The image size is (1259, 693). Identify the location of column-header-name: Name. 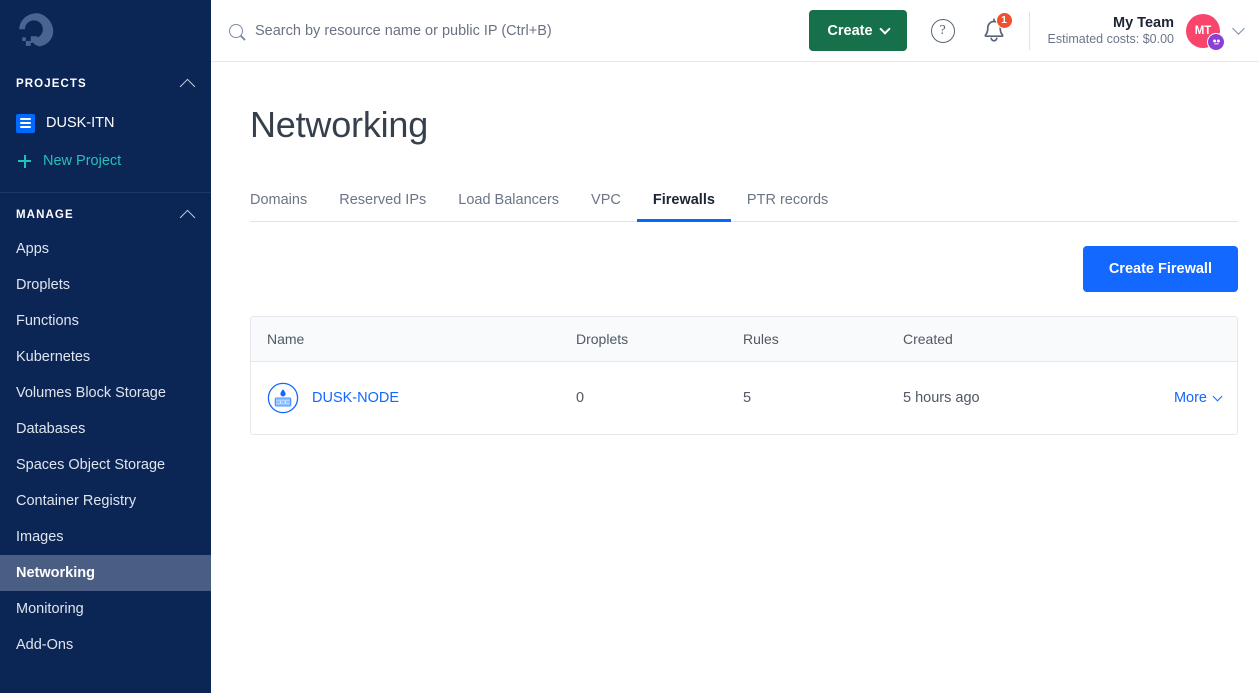
(413, 339).